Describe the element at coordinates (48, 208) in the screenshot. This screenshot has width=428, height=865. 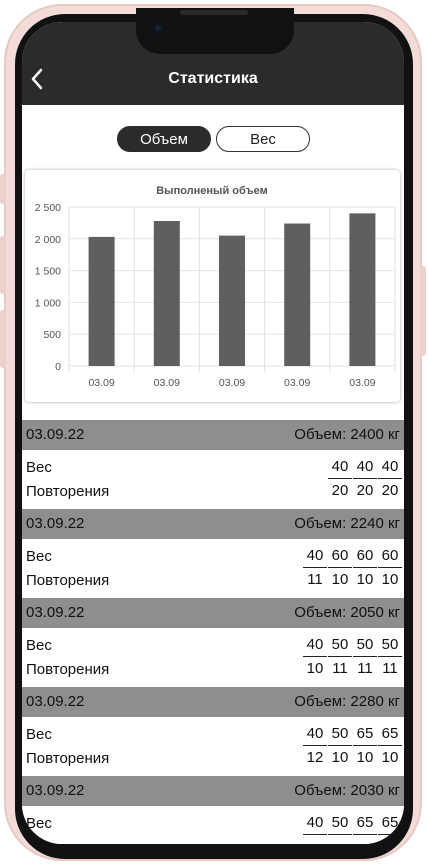
I see `y-tick-label: 2 500` at that location.